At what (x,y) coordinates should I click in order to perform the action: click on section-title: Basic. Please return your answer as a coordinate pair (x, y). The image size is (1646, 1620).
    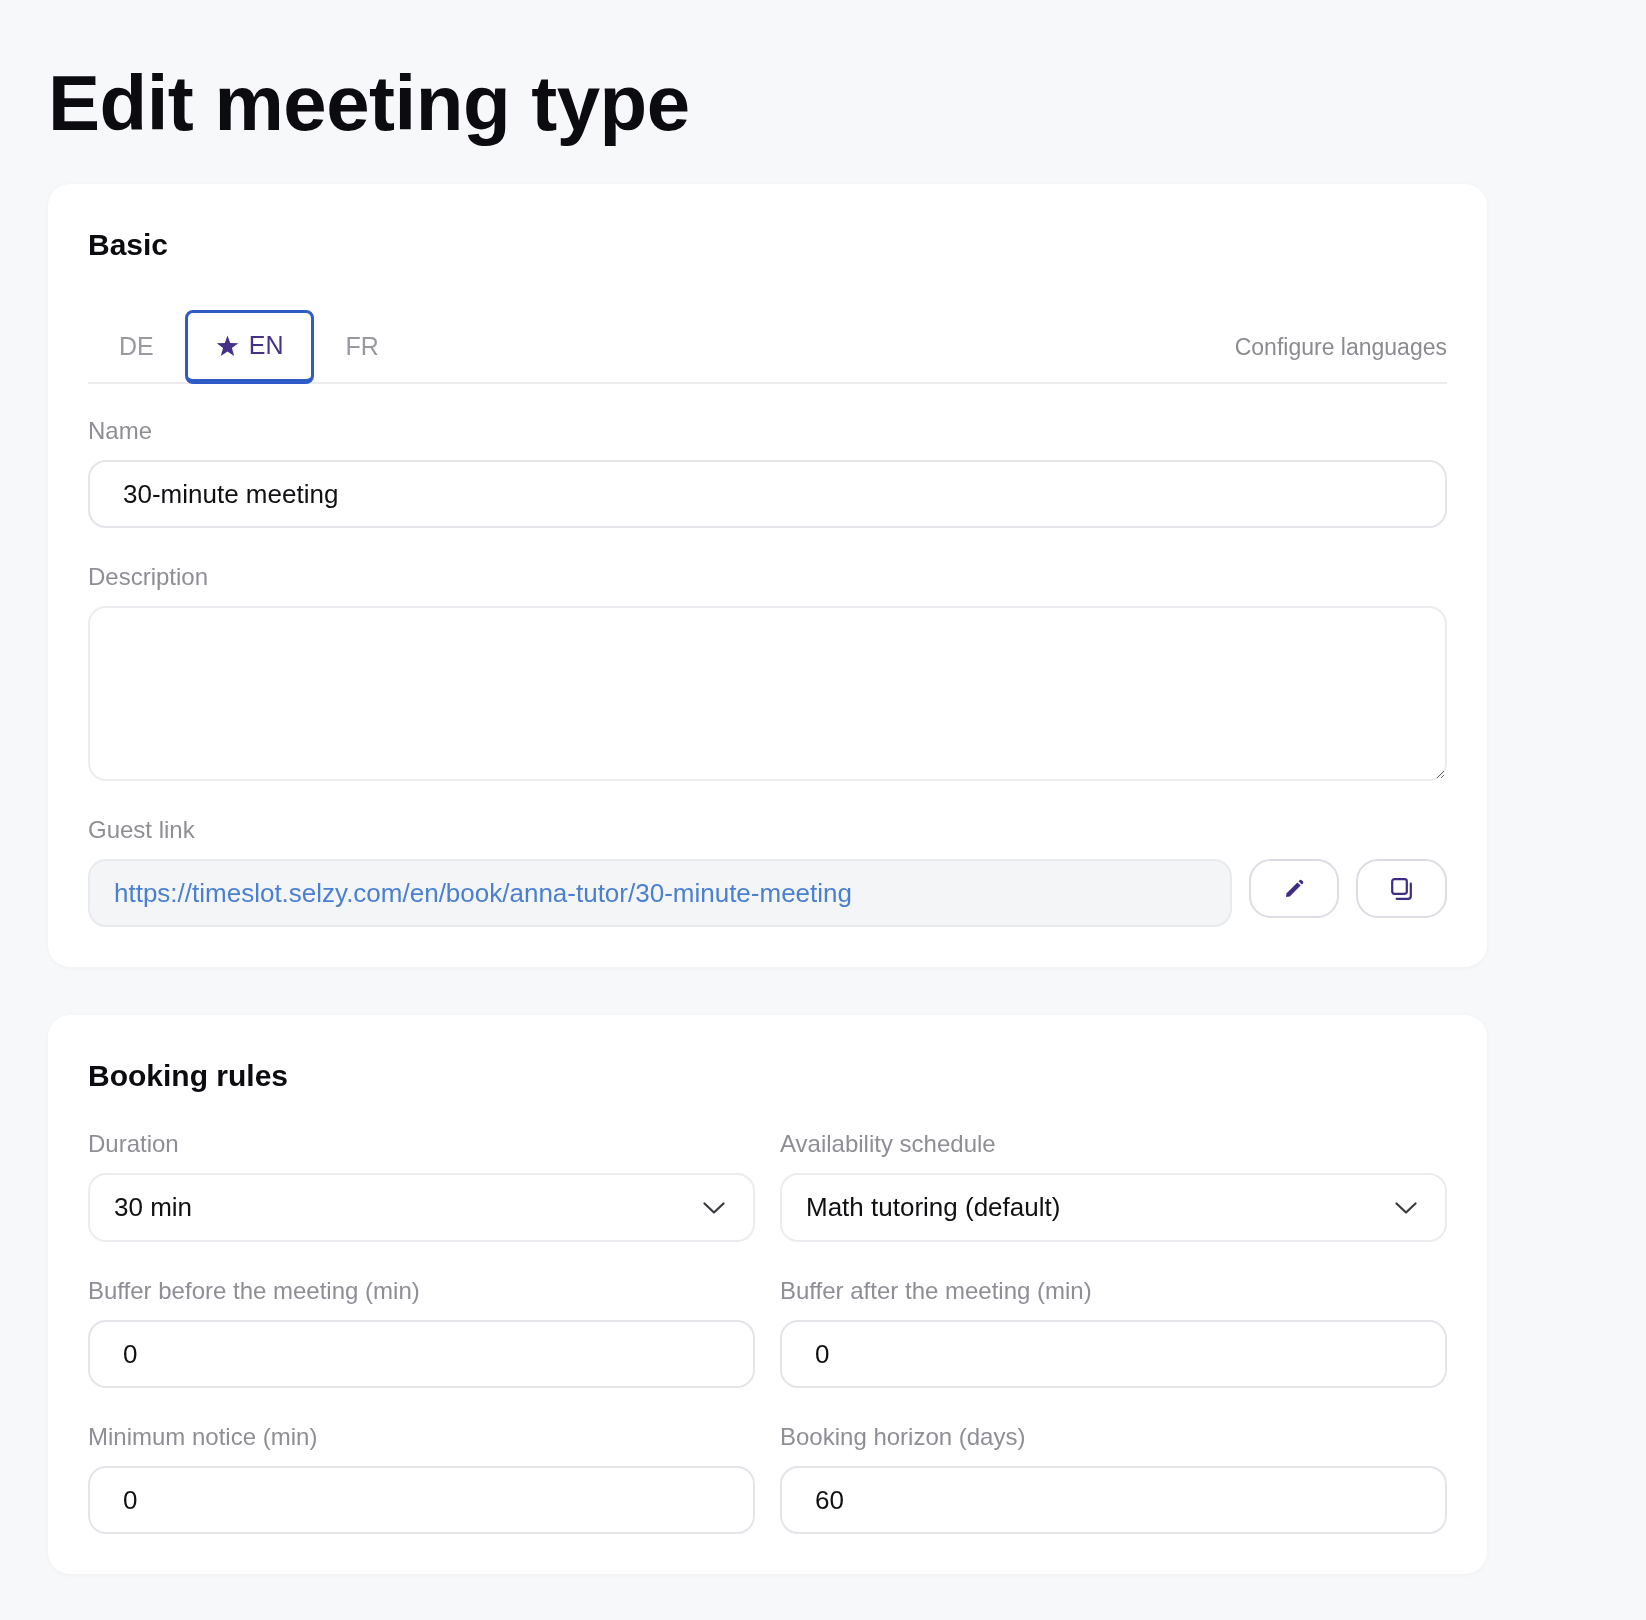
    Looking at the image, I should click on (129, 245).